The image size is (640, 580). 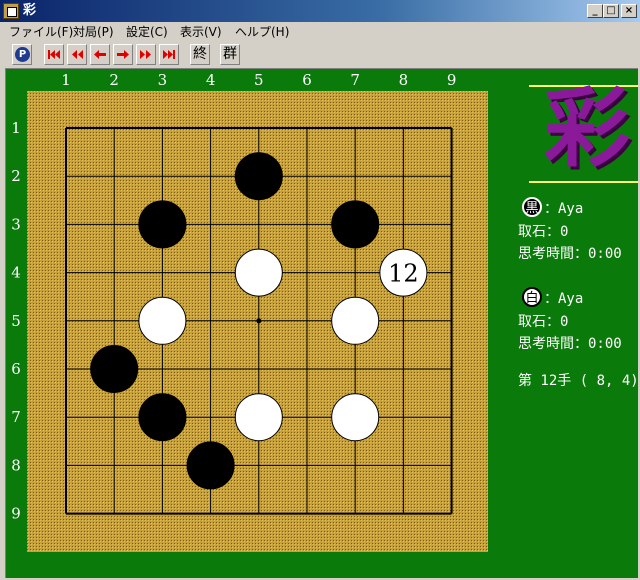 I want to click on column-label: 2, so click(x=114, y=80).